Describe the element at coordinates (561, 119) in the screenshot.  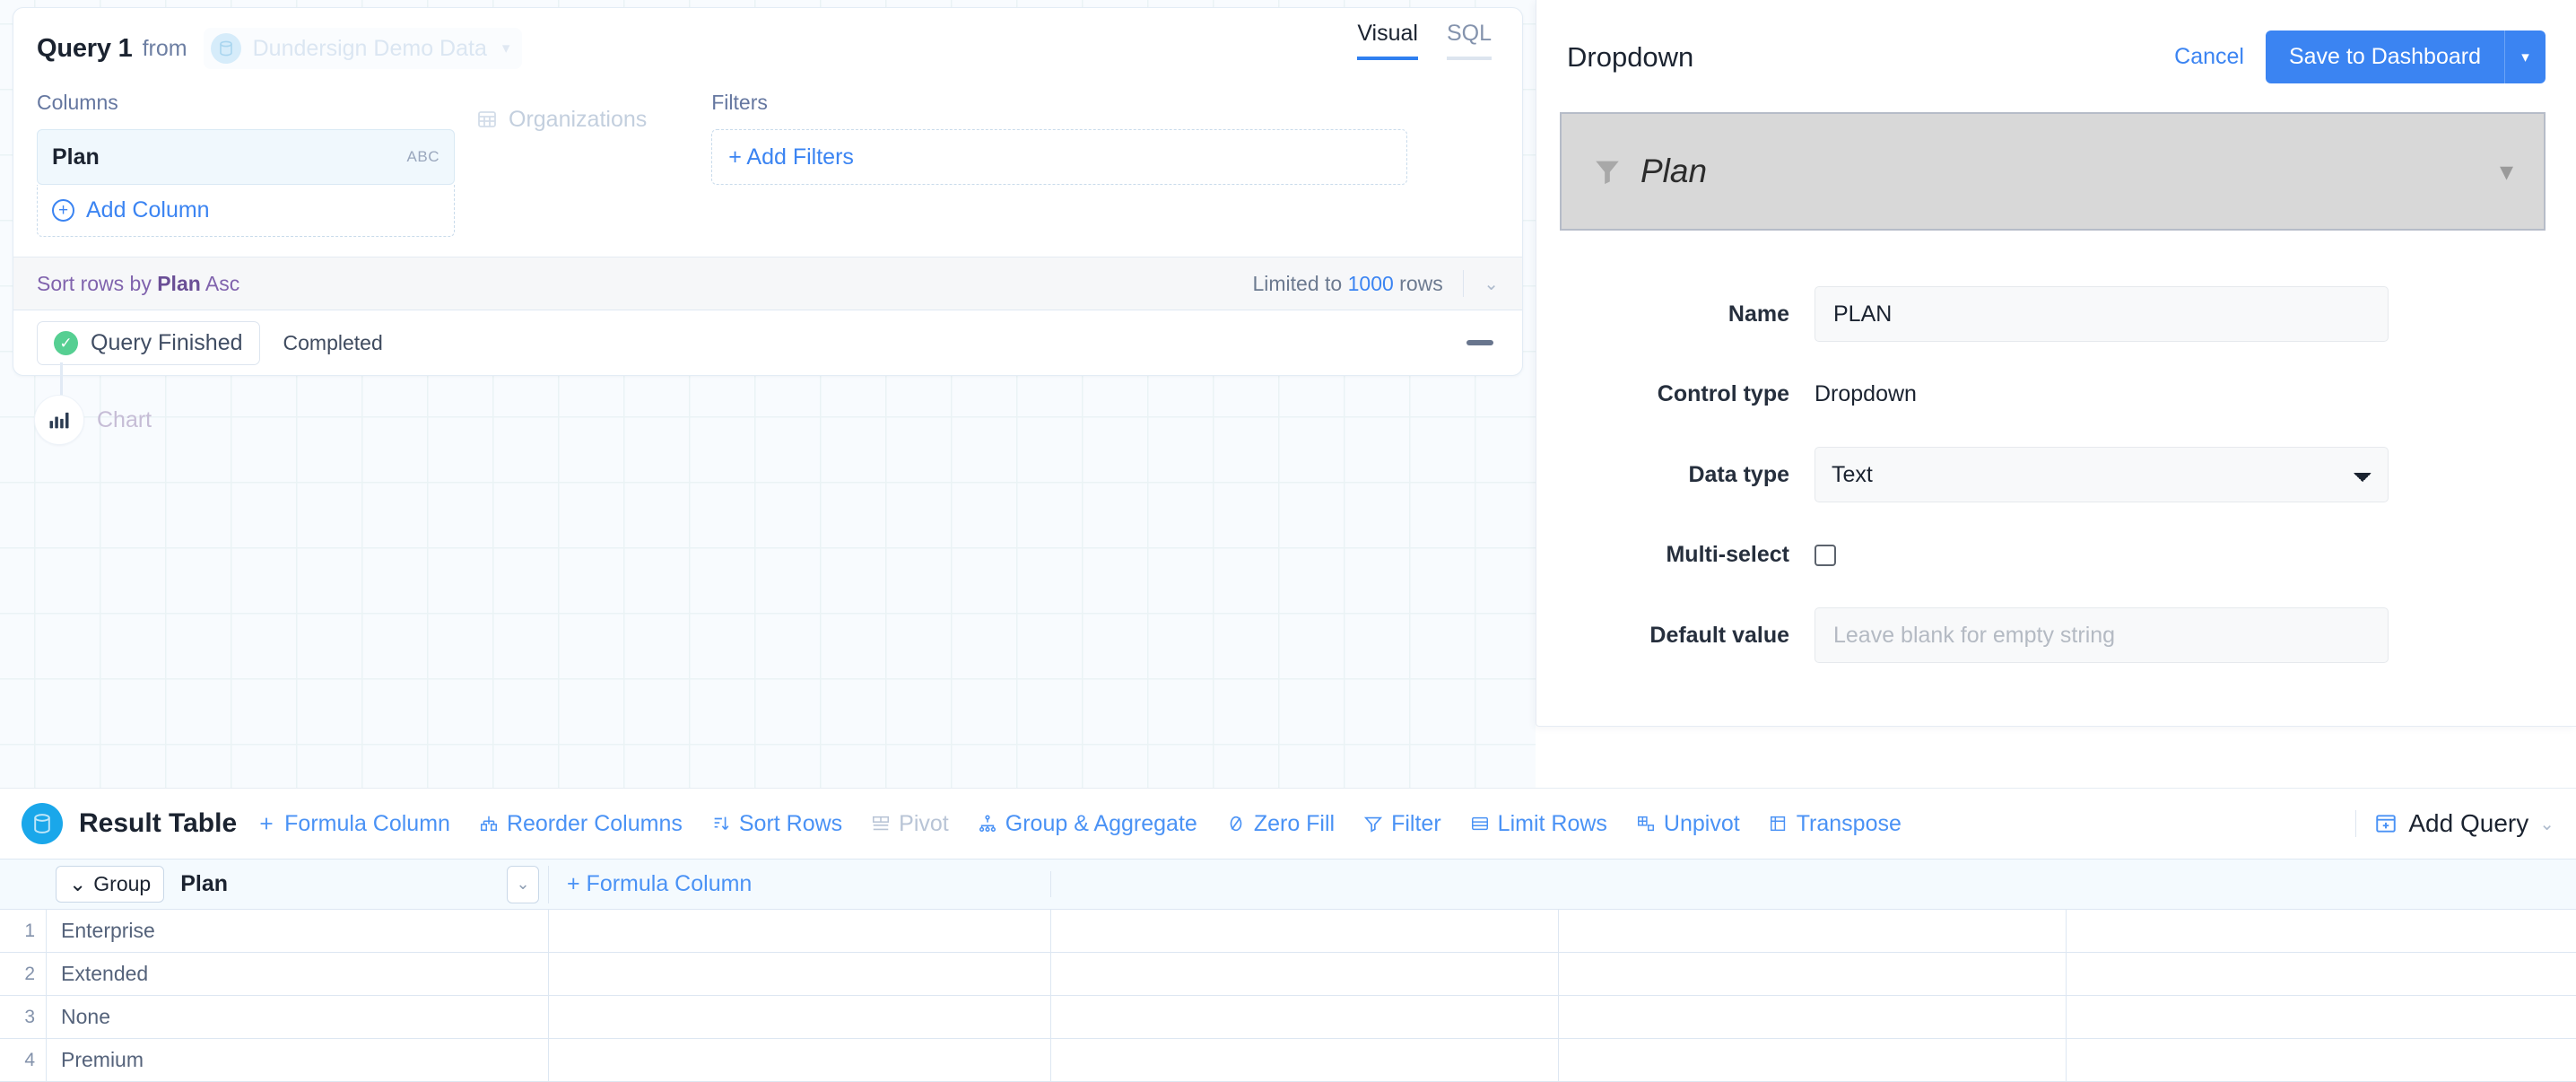
I see `table-chip-organizations: Organizations` at that location.